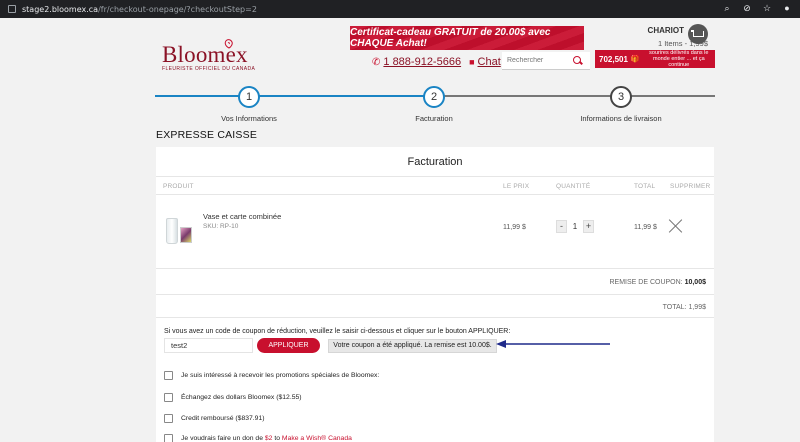  Describe the element at coordinates (288, 345) in the screenshot. I see `apply-coupon-button: APPLIQUER` at that location.